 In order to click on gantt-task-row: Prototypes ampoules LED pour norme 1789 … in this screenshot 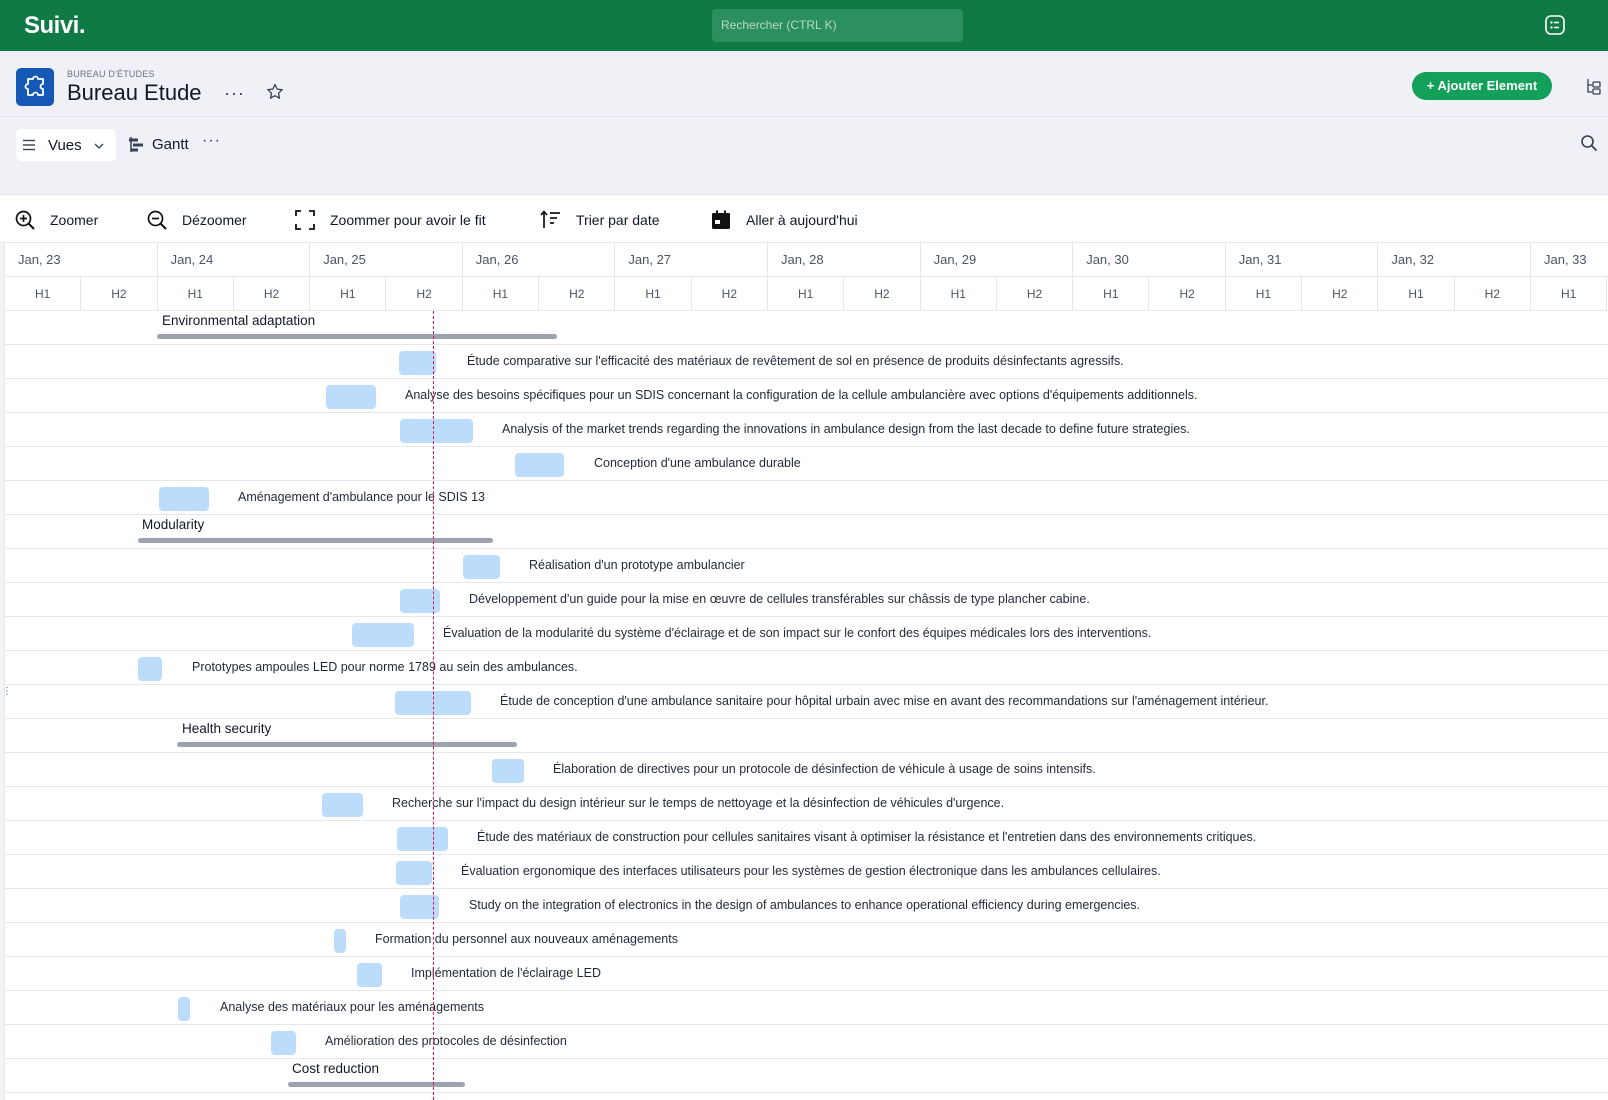, I will do `click(806, 668)`.